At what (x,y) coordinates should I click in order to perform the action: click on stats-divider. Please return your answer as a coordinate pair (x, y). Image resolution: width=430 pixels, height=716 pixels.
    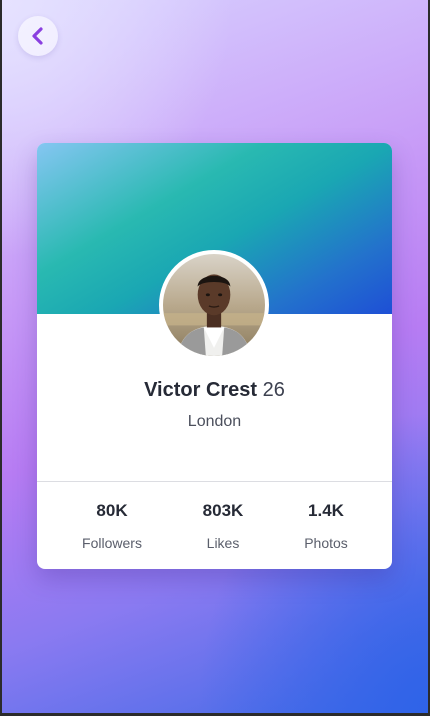
    Looking at the image, I should click on (214, 481).